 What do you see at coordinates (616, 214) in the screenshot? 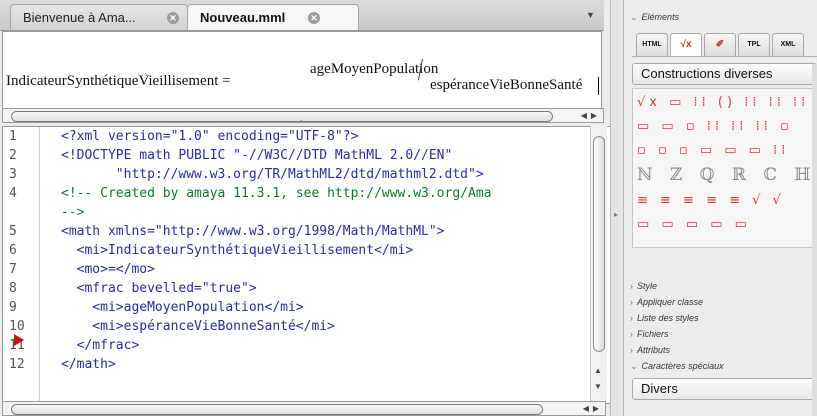
I see `splitter-grip-icon: ▸` at bounding box center [616, 214].